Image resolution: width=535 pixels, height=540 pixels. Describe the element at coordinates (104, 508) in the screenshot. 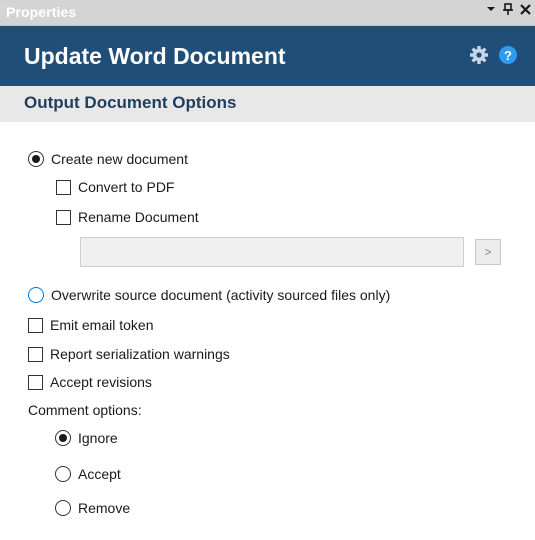

I see `comment-remove-label: Remove` at that location.